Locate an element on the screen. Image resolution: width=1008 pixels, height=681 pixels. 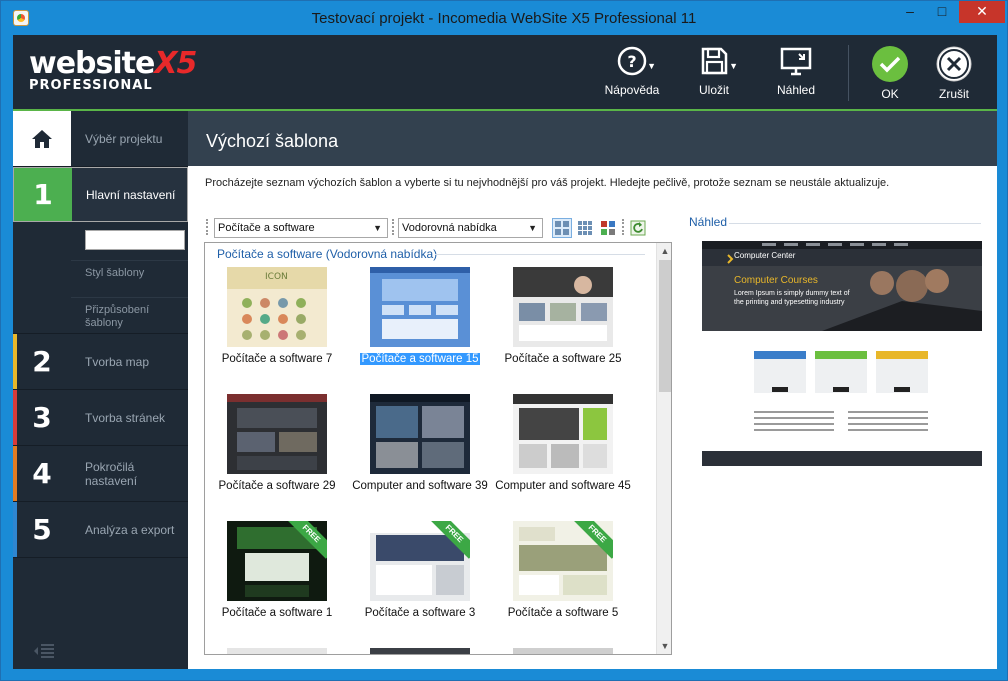
minimize-button: – is located at coordinates (910, 12).